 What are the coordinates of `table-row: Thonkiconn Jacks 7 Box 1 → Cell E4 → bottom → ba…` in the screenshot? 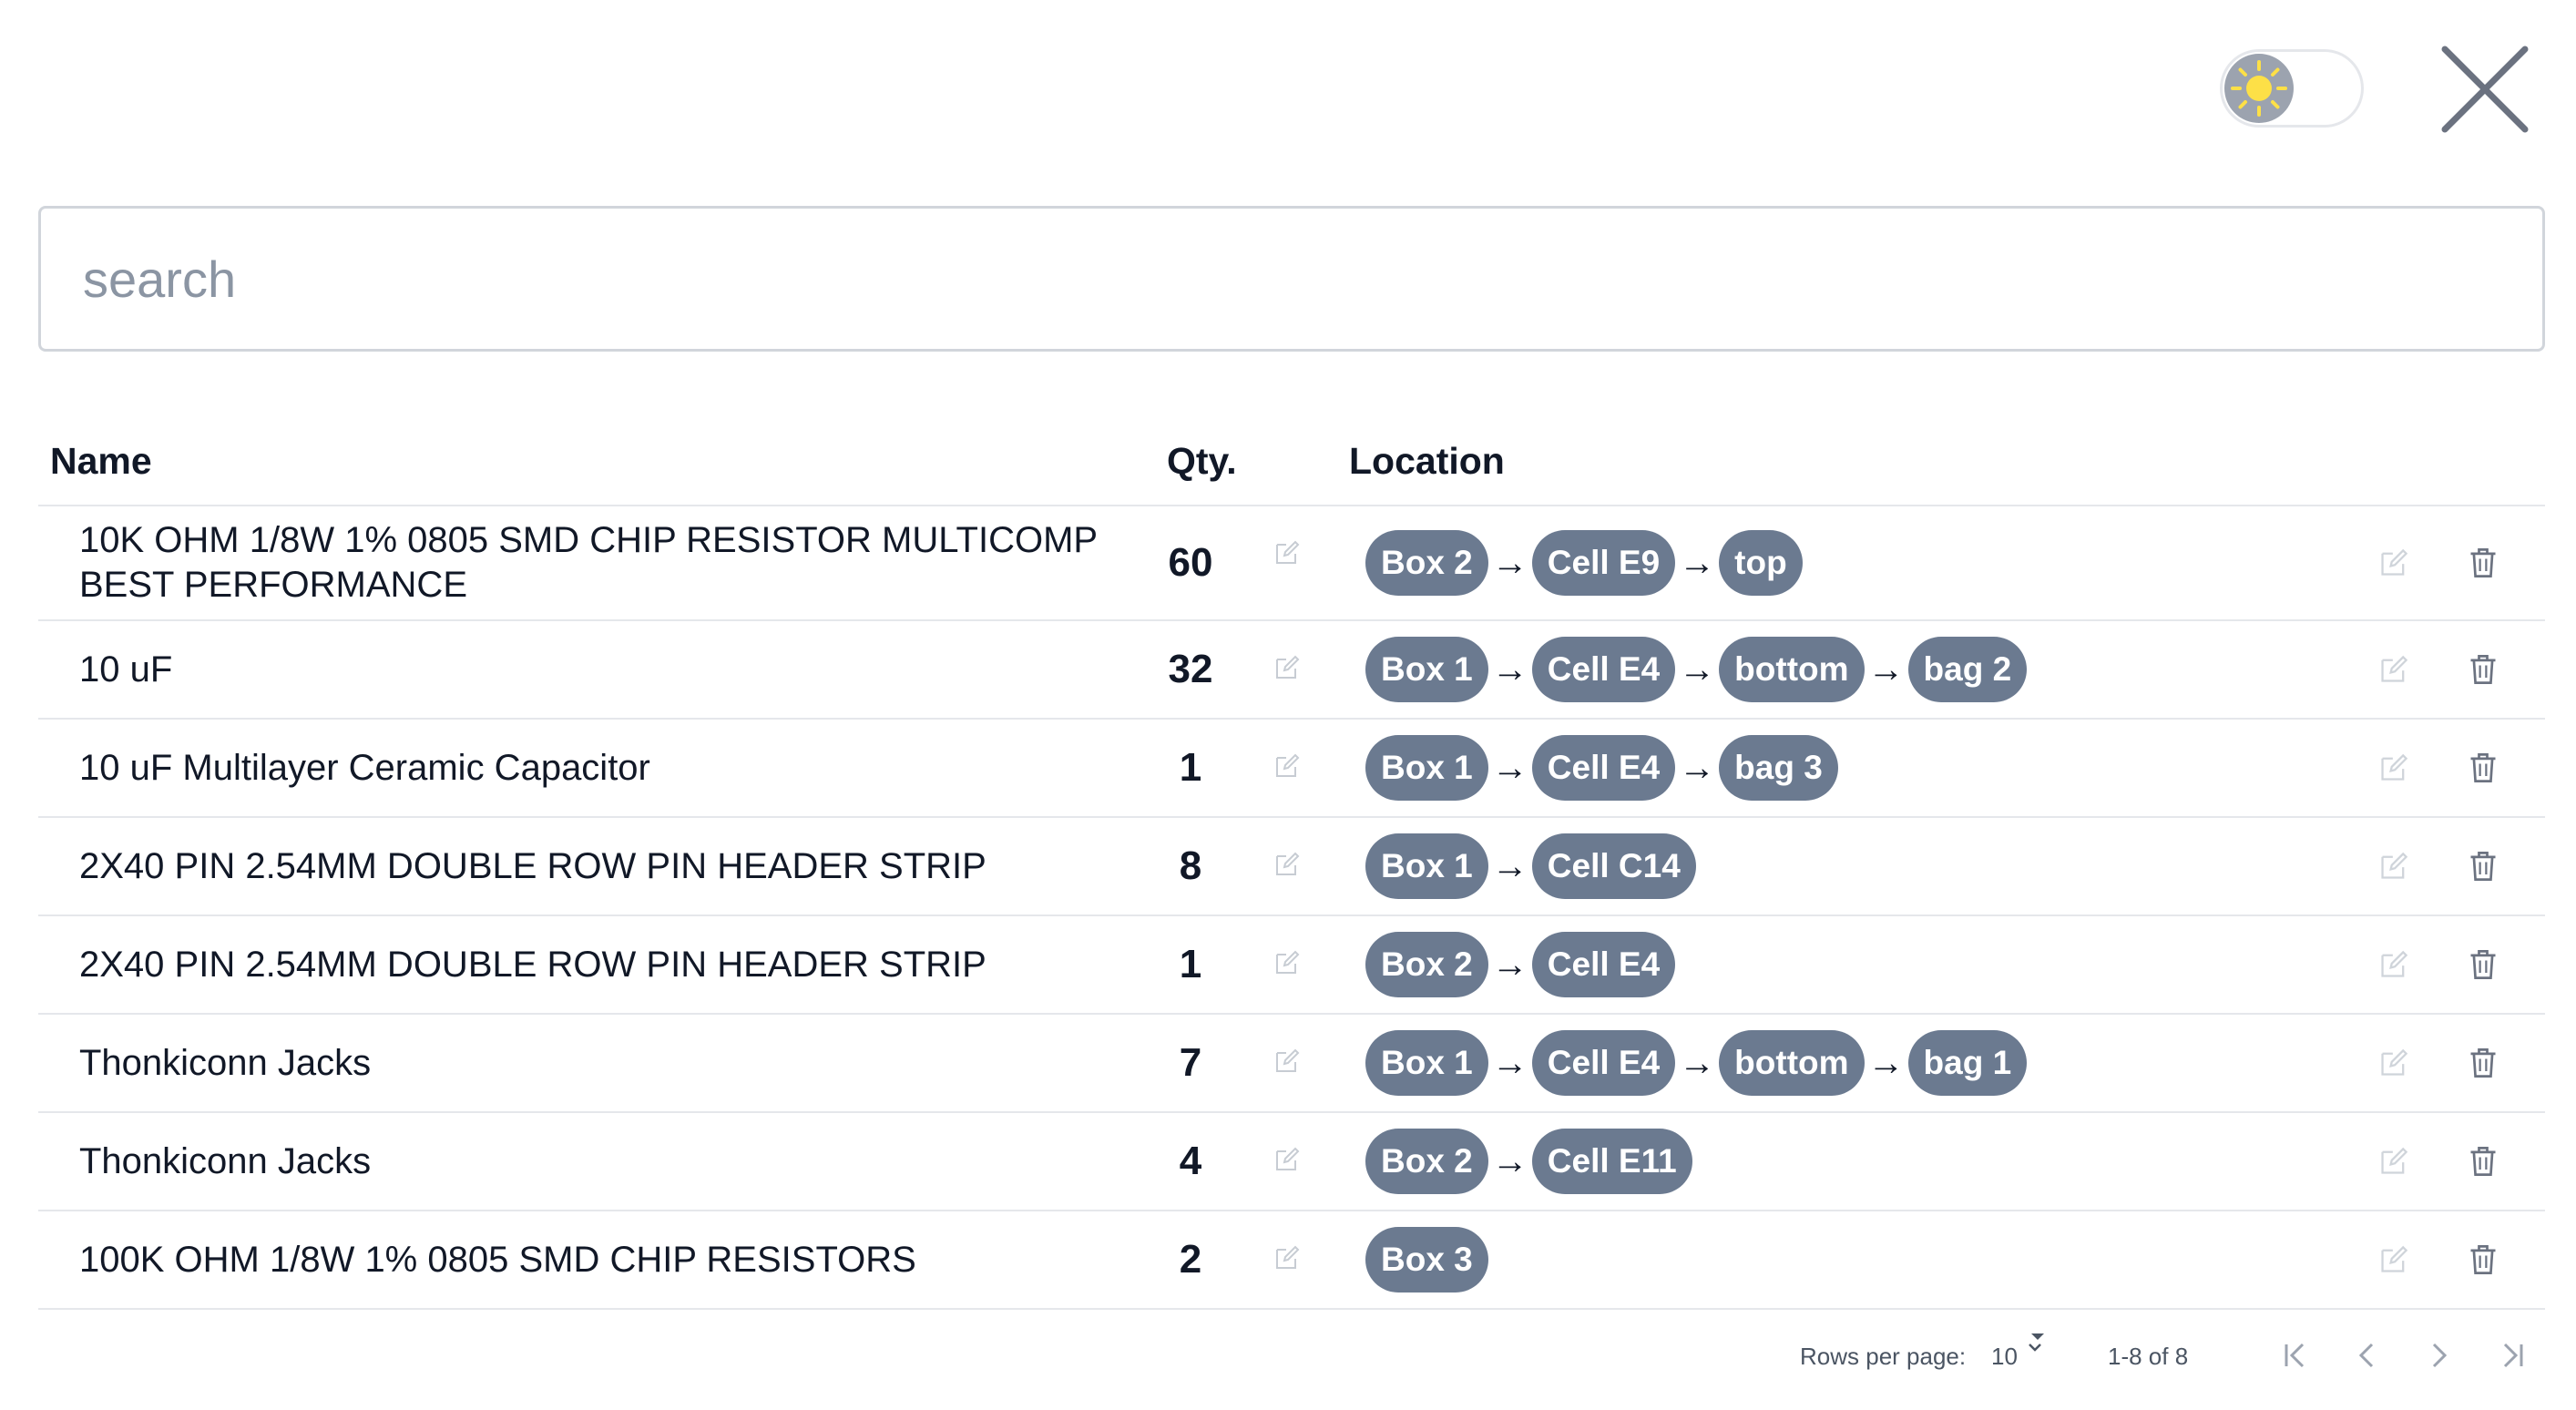 It's located at (1291, 1064).